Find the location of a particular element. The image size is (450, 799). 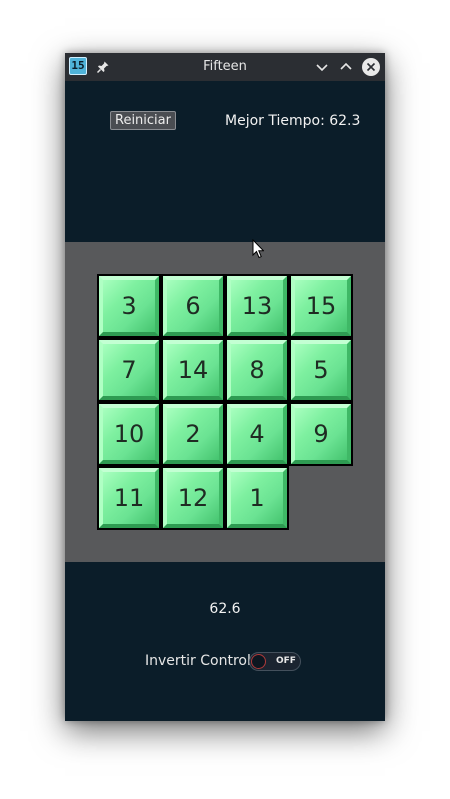

invert-control-toggle: OFF is located at coordinates (275, 661).